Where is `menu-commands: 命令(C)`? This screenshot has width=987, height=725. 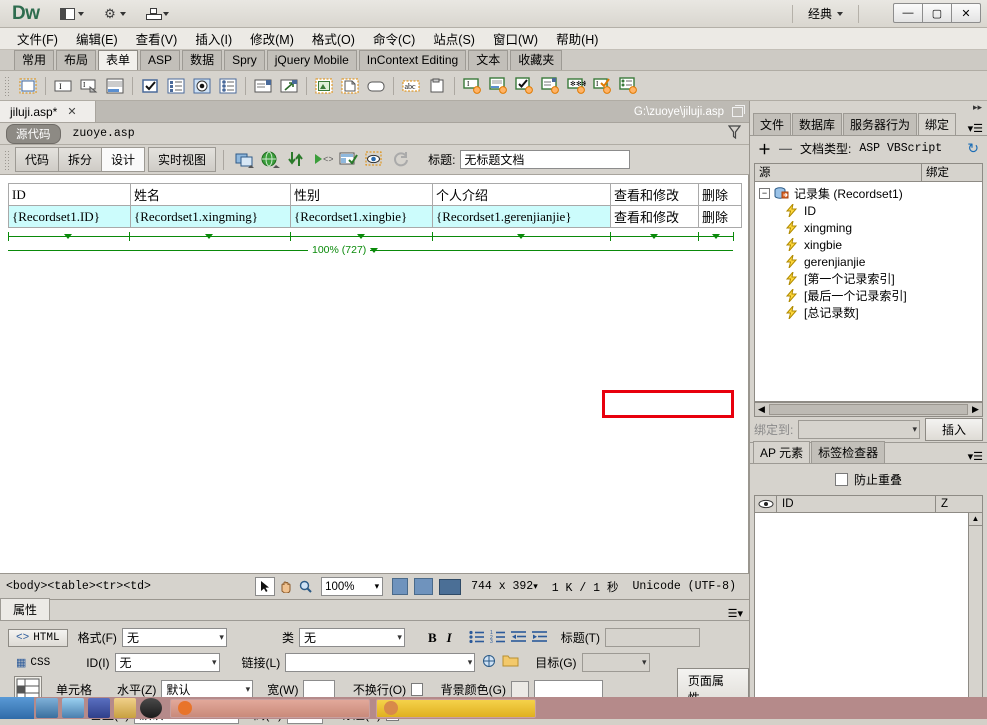 menu-commands: 命令(C) is located at coordinates (394, 38).